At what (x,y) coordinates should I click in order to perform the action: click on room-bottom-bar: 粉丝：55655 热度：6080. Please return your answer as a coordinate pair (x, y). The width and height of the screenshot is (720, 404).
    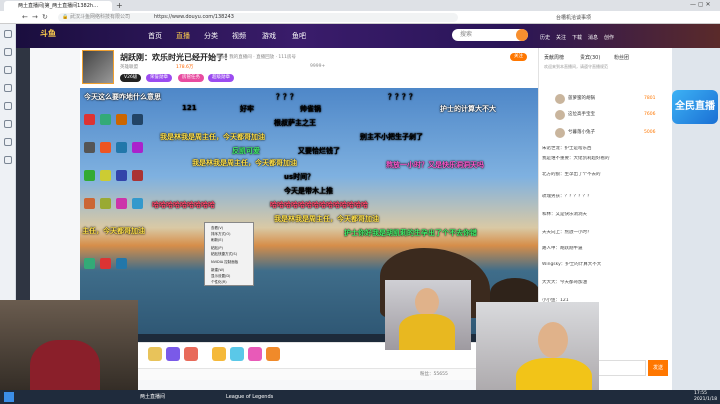
    Looking at the image, I should click on (309, 374).